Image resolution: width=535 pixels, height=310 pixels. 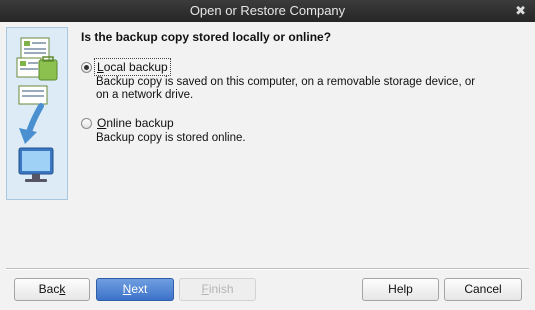 I want to click on computer-monitor-icon, so click(x=36, y=164).